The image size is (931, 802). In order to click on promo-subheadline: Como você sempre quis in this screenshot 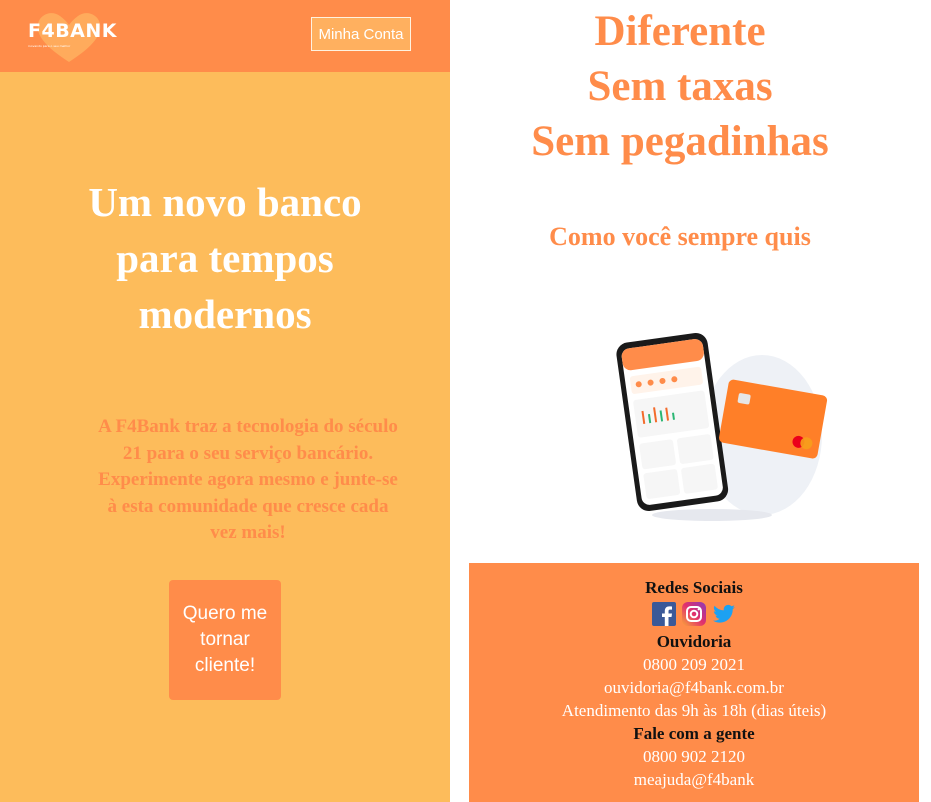, I will do `click(680, 236)`.